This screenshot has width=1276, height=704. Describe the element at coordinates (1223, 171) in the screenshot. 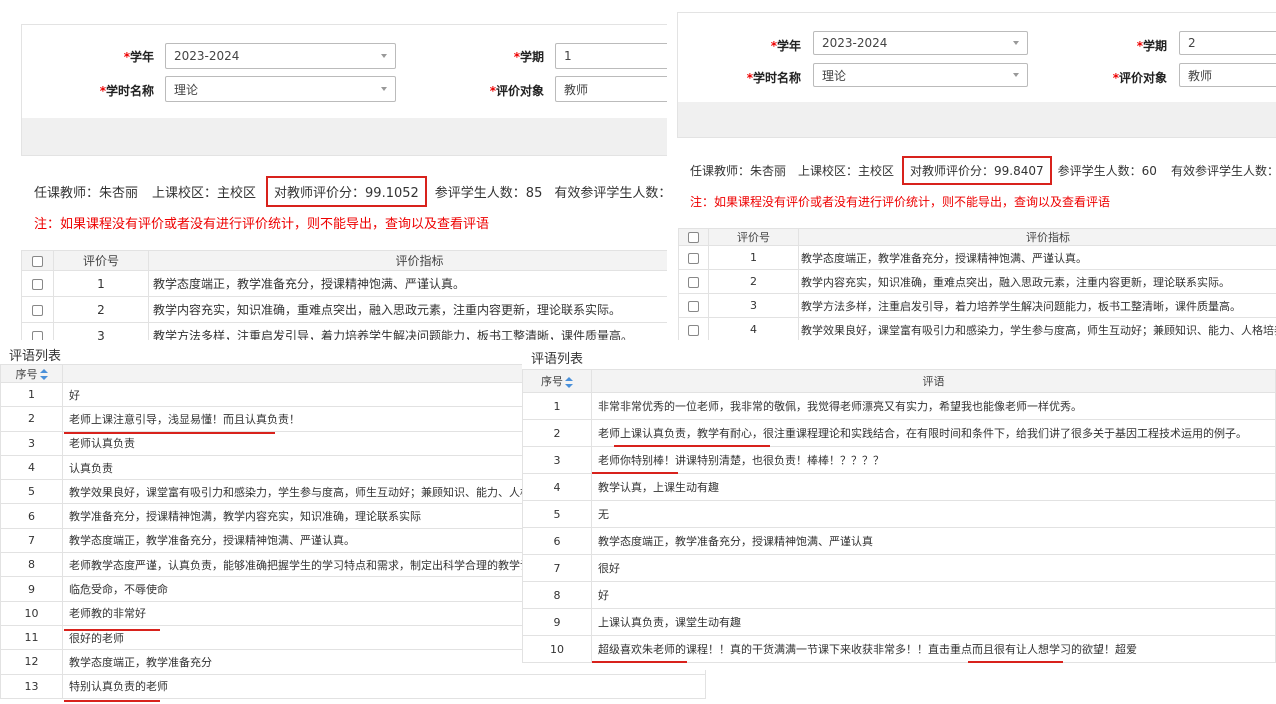

I see `valid-participant-count: 有效参评学生人数：54` at that location.